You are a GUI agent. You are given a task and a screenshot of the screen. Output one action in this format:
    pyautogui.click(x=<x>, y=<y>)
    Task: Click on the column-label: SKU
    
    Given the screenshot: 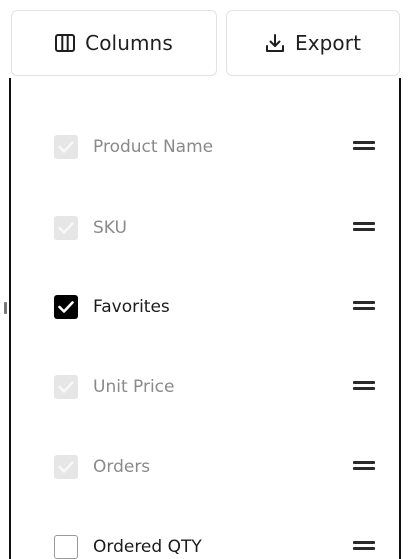 What is the action you would take?
    pyautogui.click(x=110, y=228)
    